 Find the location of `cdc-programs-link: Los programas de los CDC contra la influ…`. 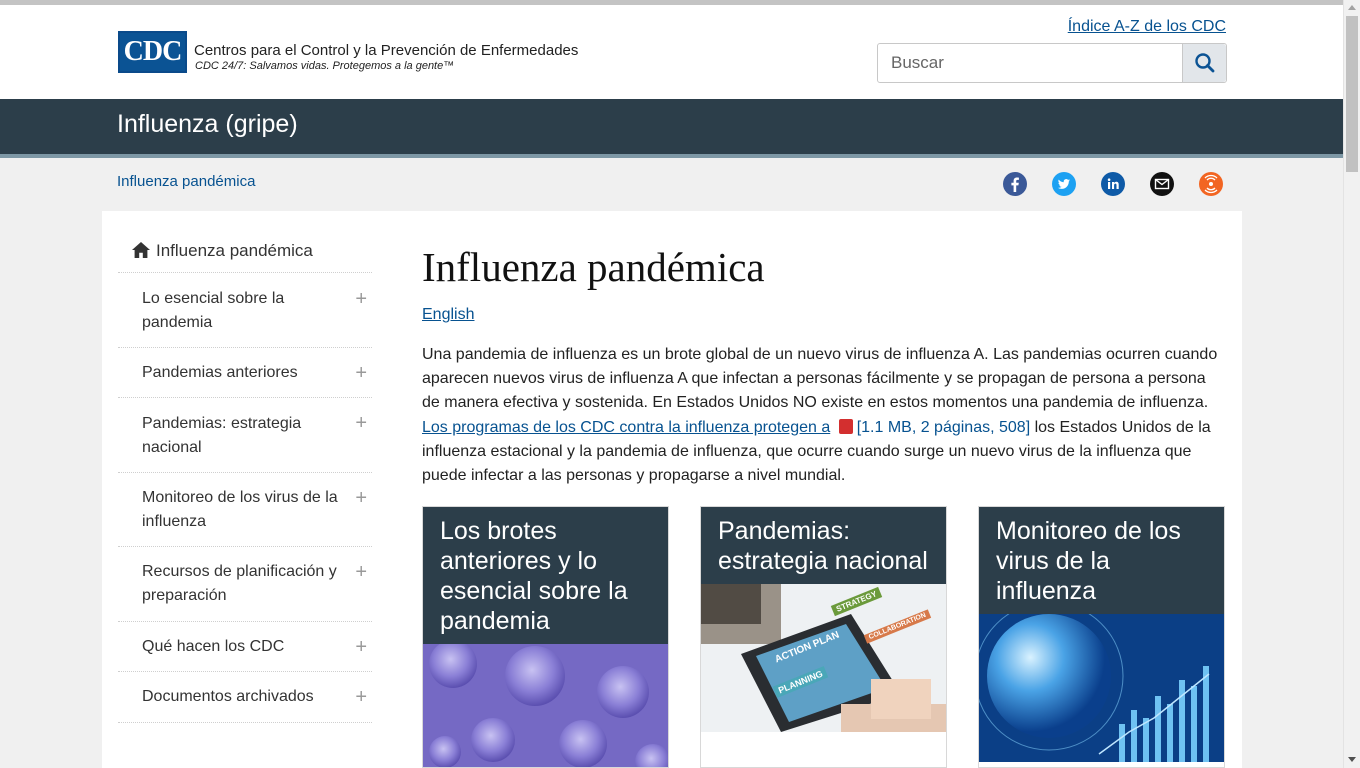

cdc-programs-link: Los programas de los CDC contra la influ… is located at coordinates (626, 427).